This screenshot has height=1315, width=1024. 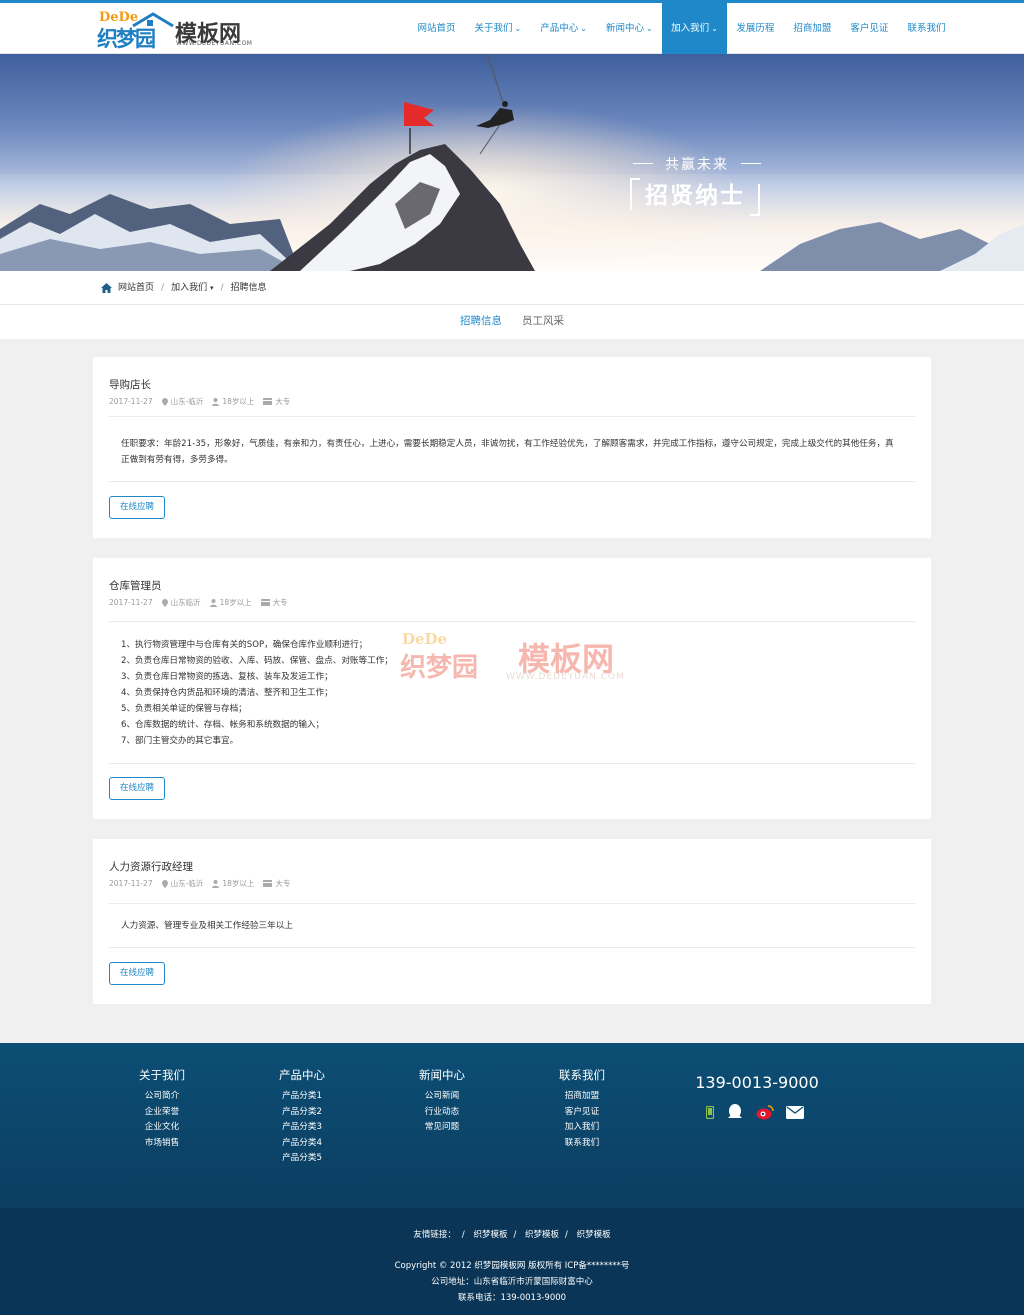 I want to click on job-title: 导购店长, so click(x=130, y=384).